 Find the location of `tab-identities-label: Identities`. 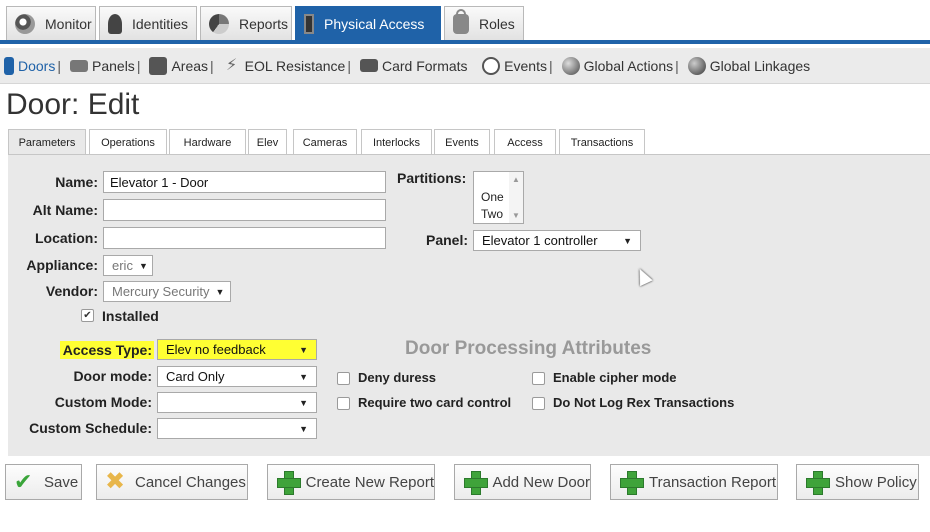

tab-identities-label: Identities is located at coordinates (160, 23).